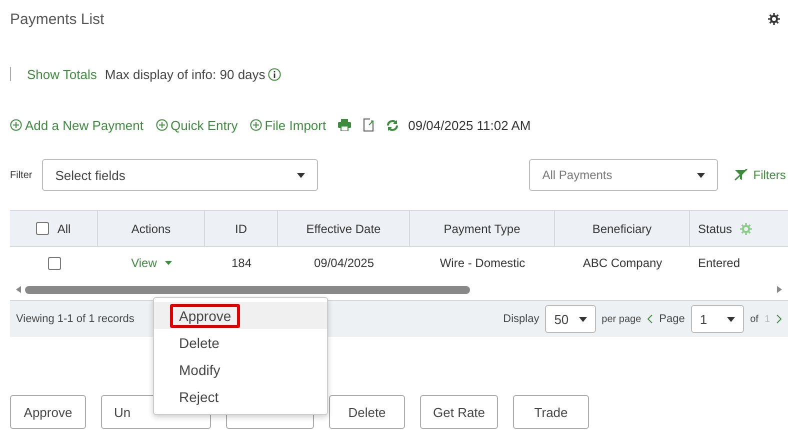 This screenshot has height=430, width=788. I want to click on of-label: of, so click(754, 319).